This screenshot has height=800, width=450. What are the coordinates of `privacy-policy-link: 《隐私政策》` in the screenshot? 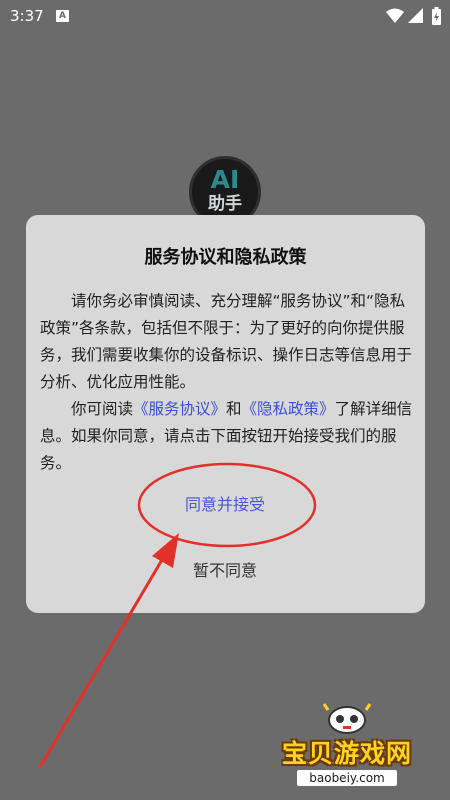 It's located at (288, 409).